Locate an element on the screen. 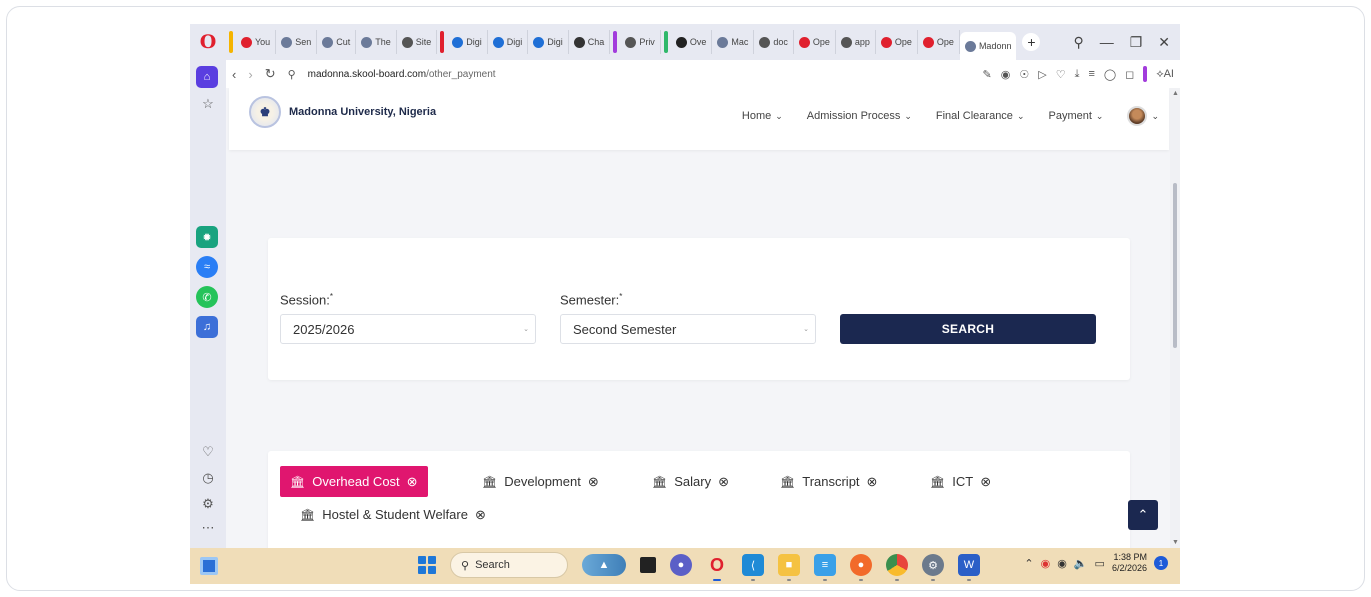  back-to-top-button: ⌃ is located at coordinates (1143, 515).